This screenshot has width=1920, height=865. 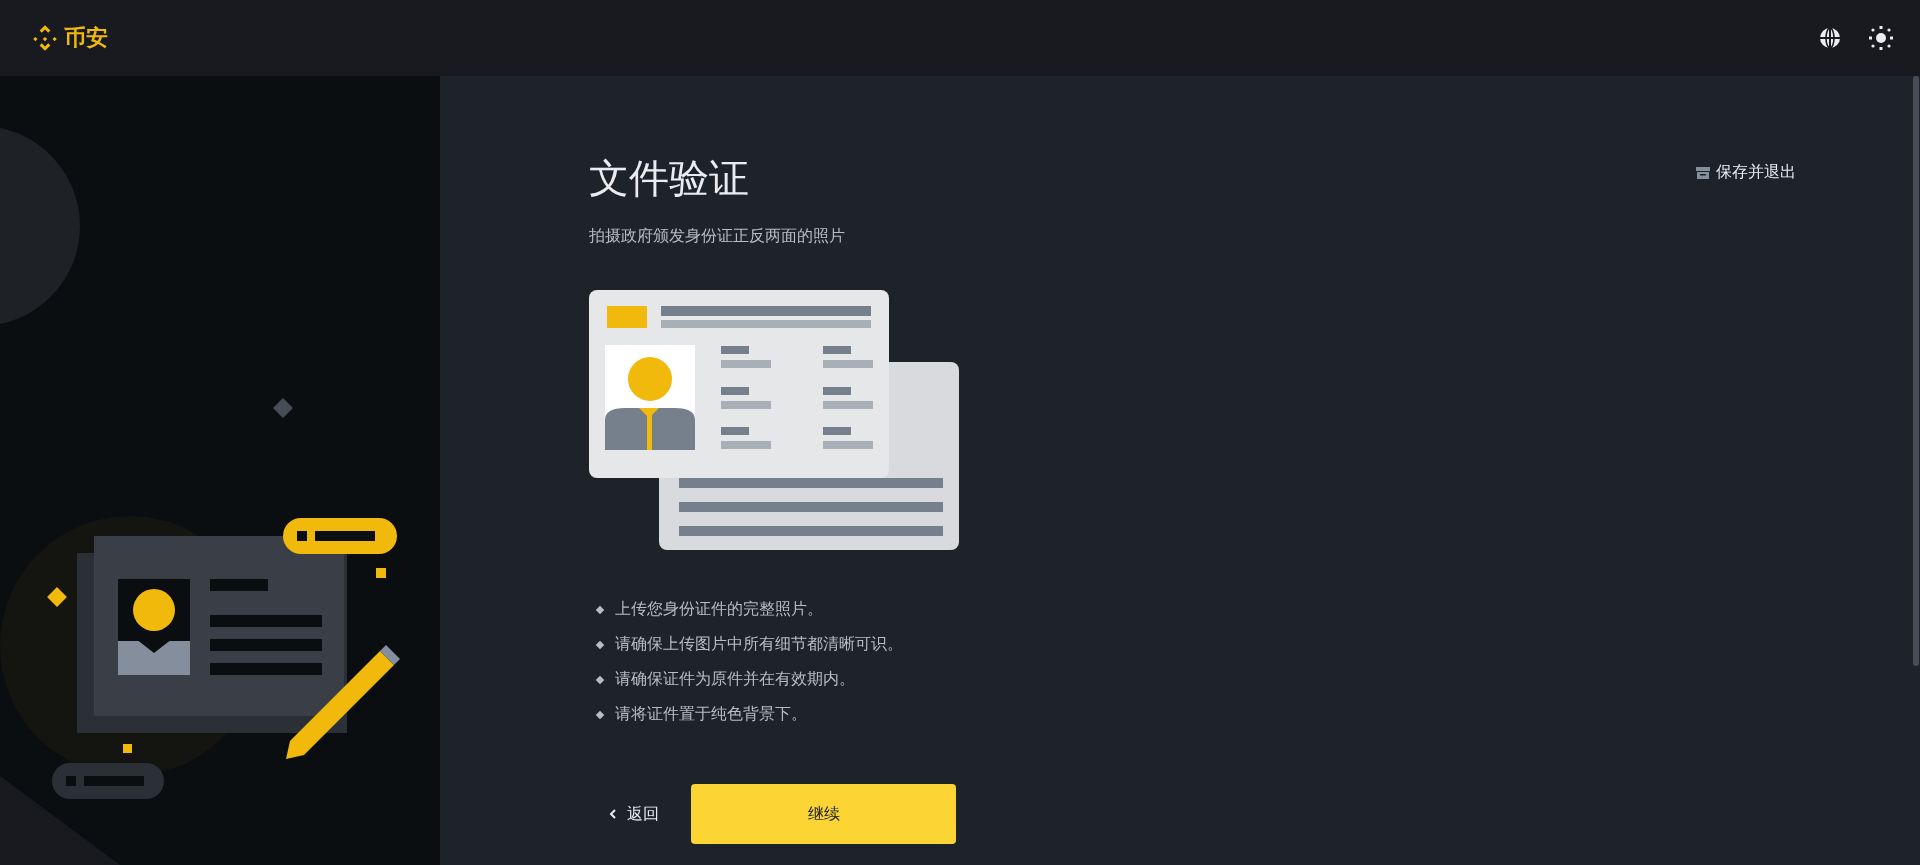 I want to click on globe-icon, so click(x=1830, y=38).